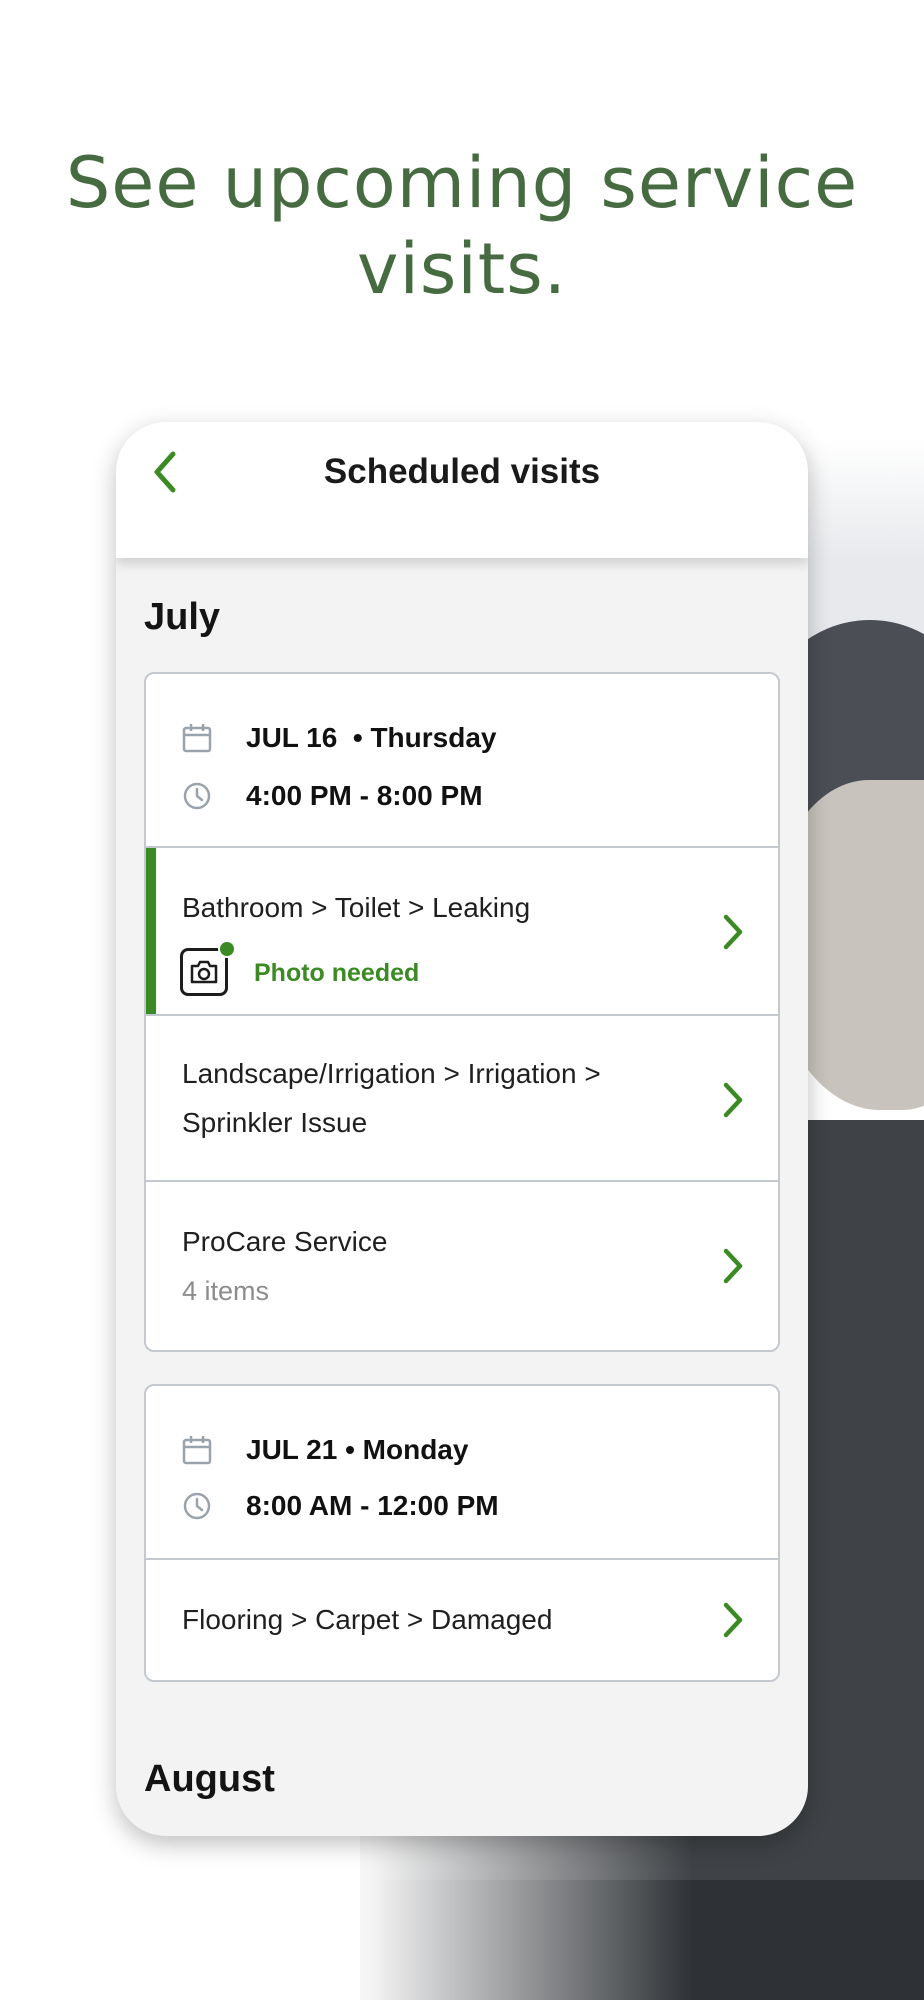  Describe the element at coordinates (204, 972) in the screenshot. I see `camera-icon` at that location.